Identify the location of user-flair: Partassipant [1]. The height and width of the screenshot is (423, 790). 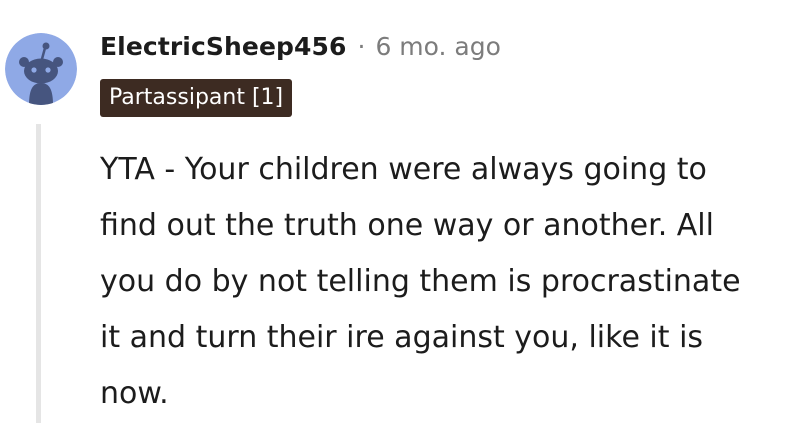
(196, 98).